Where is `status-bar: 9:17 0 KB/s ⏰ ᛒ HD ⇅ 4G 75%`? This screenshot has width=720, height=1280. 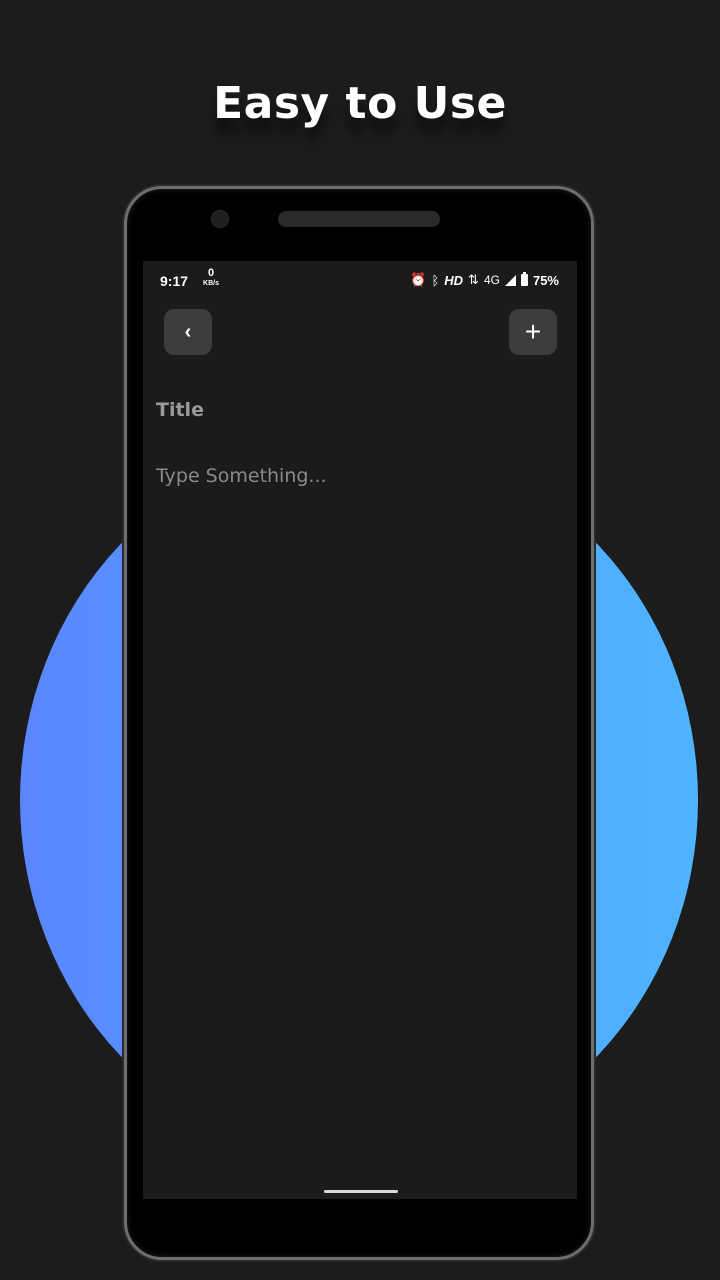
status-bar: 9:17 0 KB/s ⏰ ᛒ HD ⇅ 4G 75% is located at coordinates (360, 281).